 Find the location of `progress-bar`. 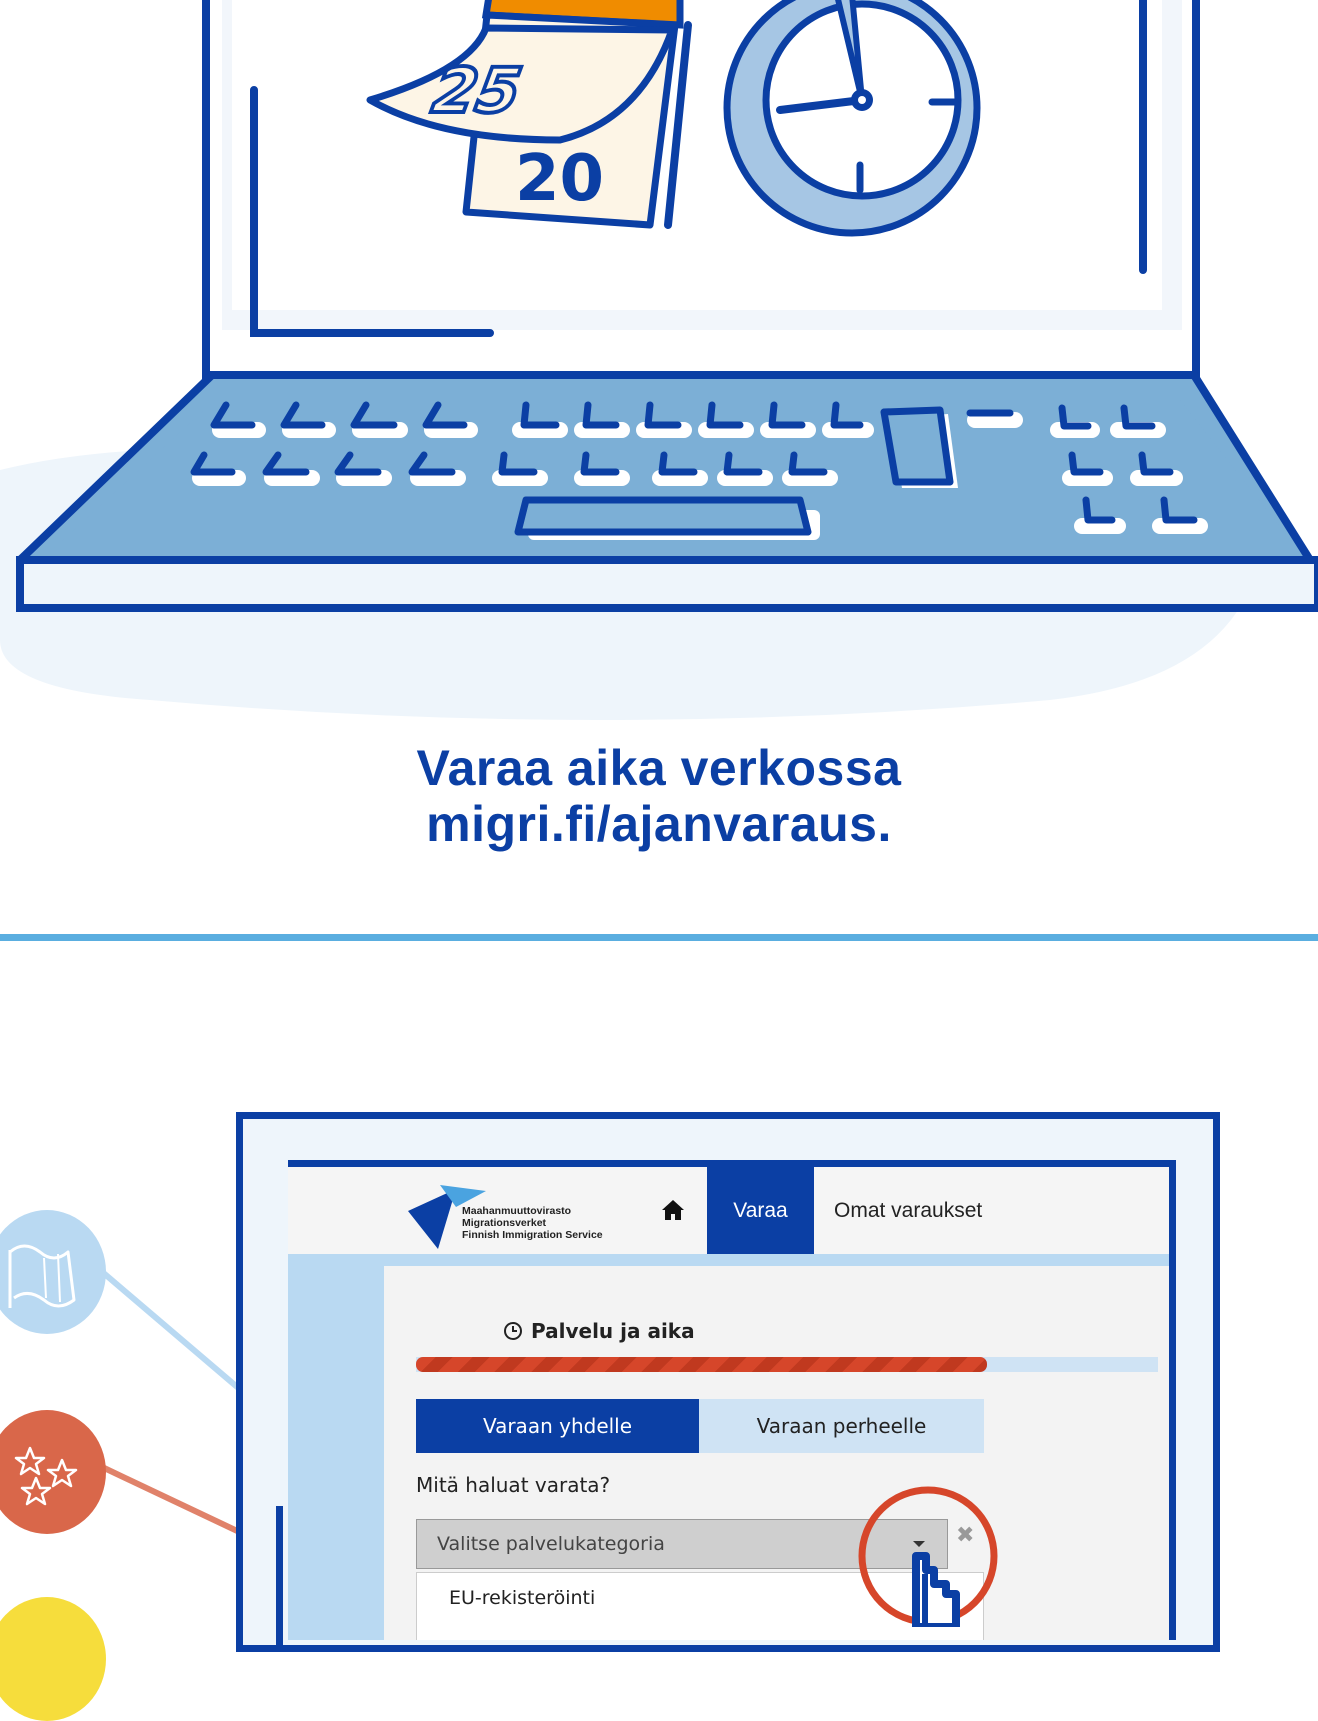

progress-bar is located at coordinates (787, 1364).